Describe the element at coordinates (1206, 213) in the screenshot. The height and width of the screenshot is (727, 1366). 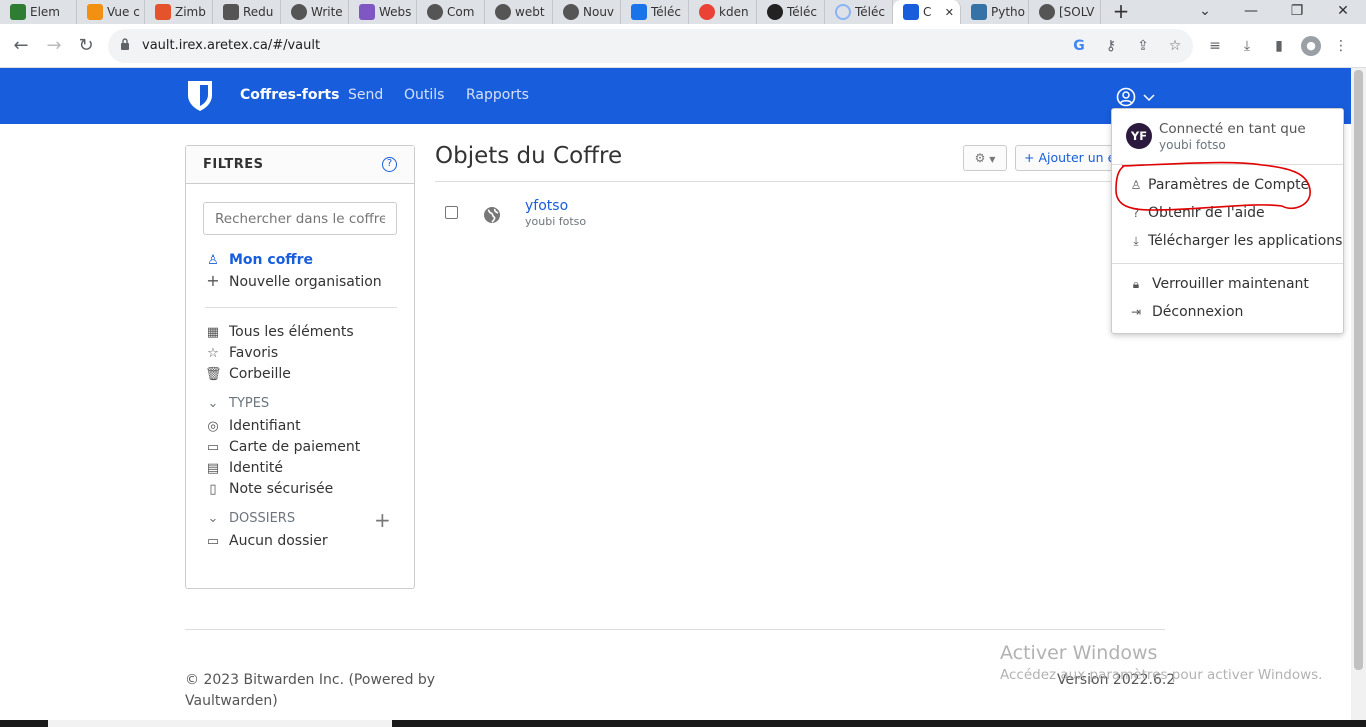
I see `menu-item-label: Obtenir de l'aide` at that location.